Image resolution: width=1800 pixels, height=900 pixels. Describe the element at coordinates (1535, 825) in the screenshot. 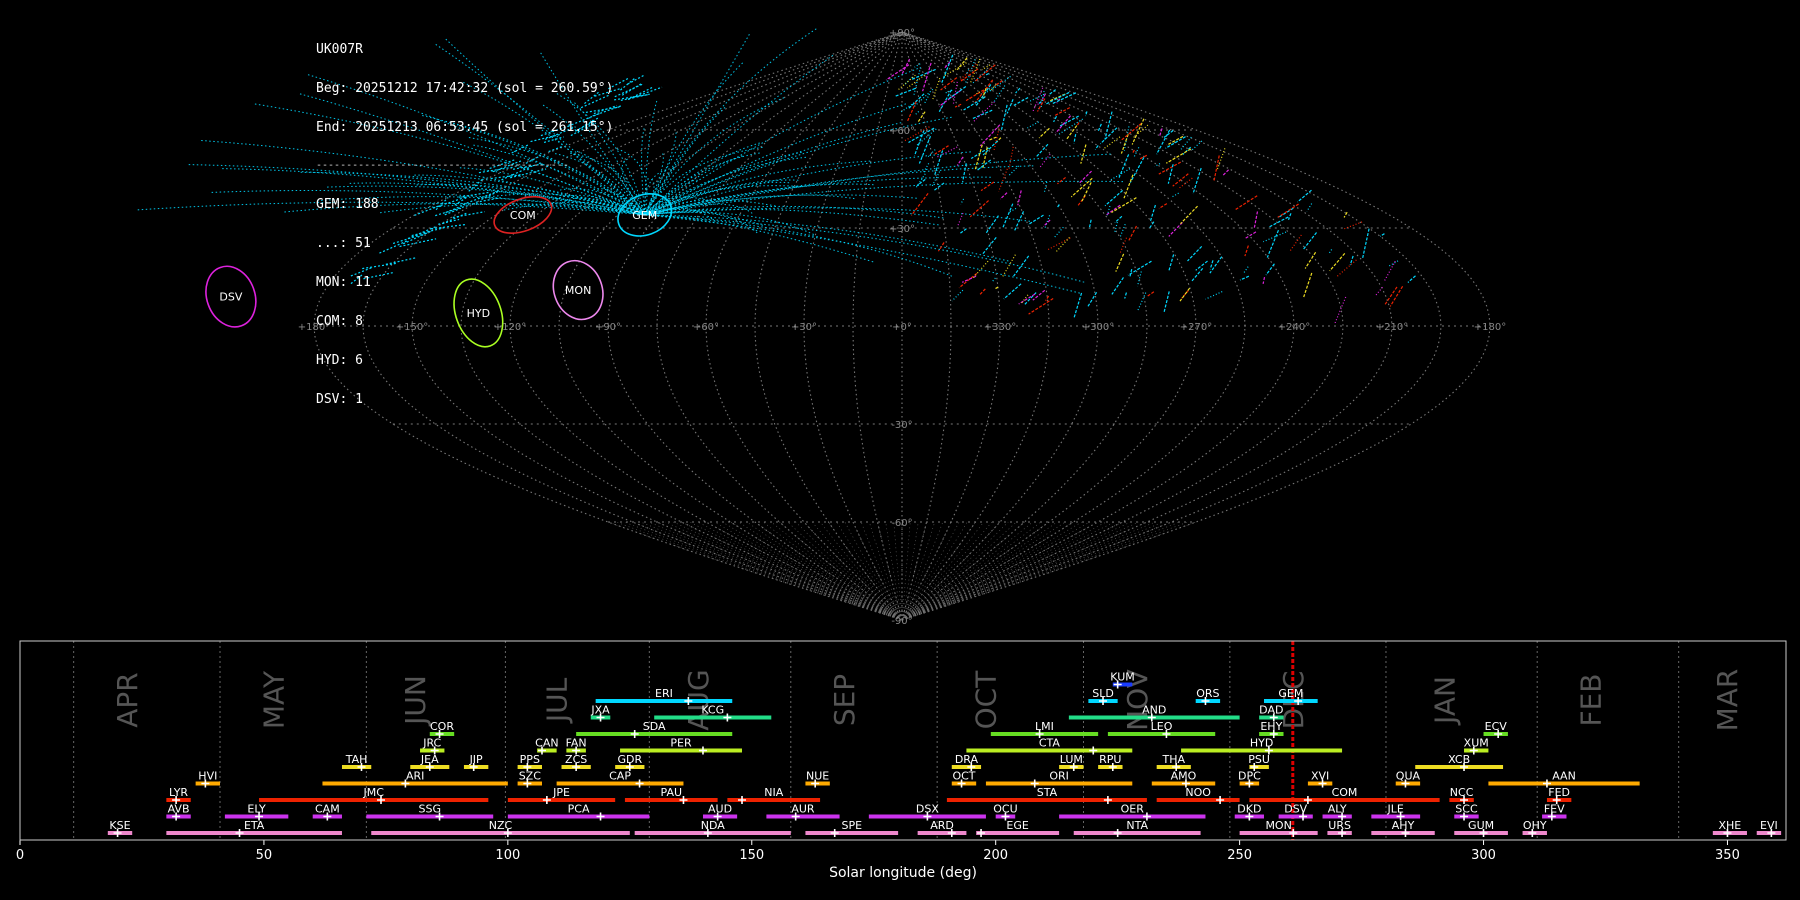

I see `shower-label-ohy: OHY` at that location.